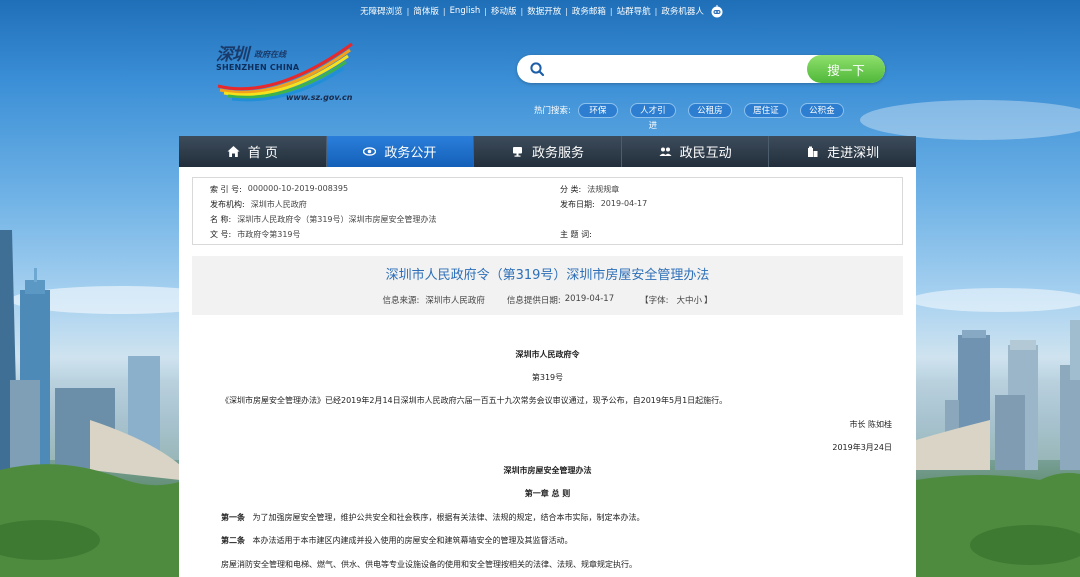 This screenshot has width=1080, height=577. Describe the element at coordinates (590, 189) in the screenshot. I see `meta-category: 分 类: 法规规章` at that location.